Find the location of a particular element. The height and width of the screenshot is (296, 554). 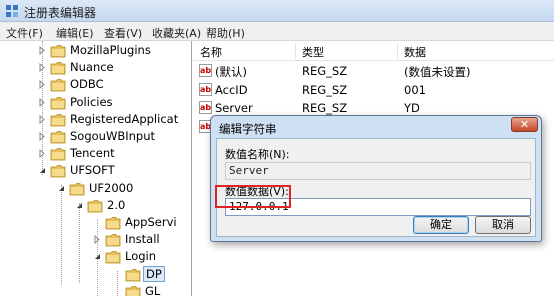

value-name: AccID is located at coordinates (231, 90).